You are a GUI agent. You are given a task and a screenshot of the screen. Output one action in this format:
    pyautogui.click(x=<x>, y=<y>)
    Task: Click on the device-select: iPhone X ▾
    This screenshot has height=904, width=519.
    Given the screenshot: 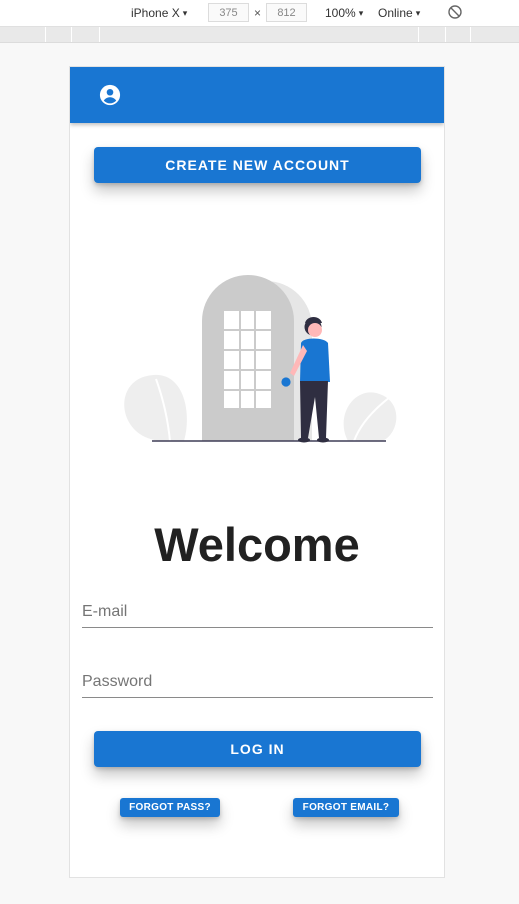 What is the action you would take?
    pyautogui.click(x=159, y=13)
    